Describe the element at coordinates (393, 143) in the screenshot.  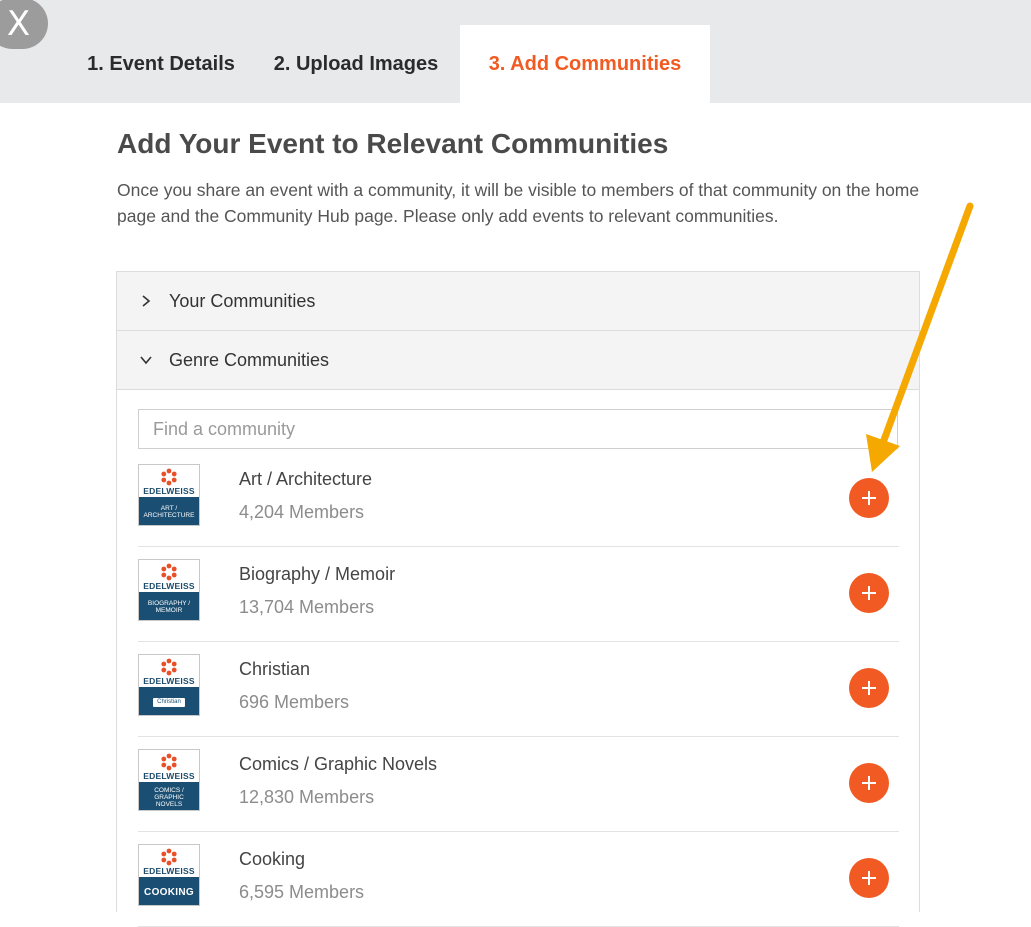
I see `page-title: Add Your Event to Relevant Communities` at that location.